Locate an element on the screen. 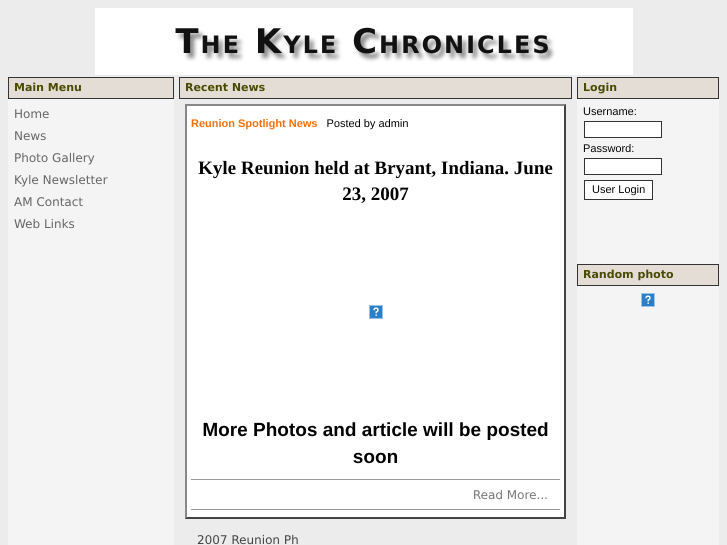  menu-link: Kyle Newsletter is located at coordinates (61, 180).